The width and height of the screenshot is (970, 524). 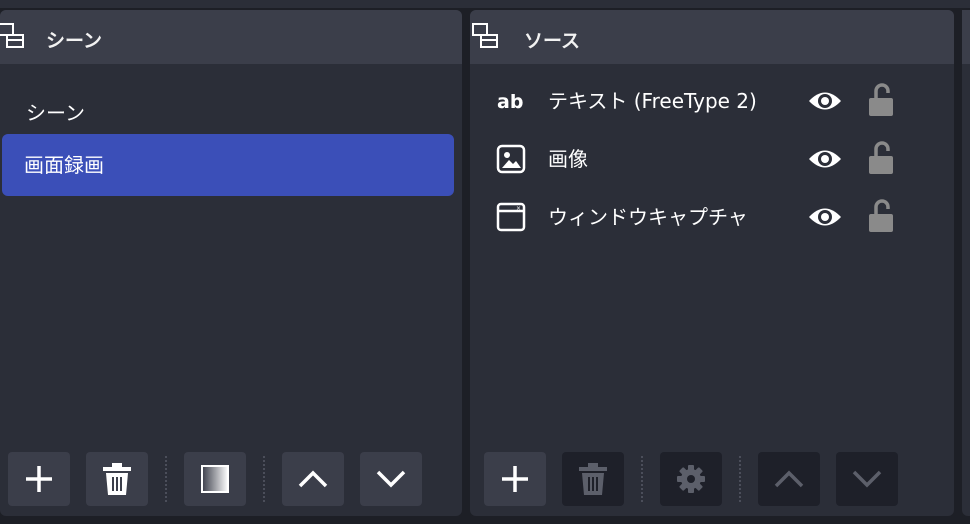 I want to click on top-strip, so click(x=485, y=4).